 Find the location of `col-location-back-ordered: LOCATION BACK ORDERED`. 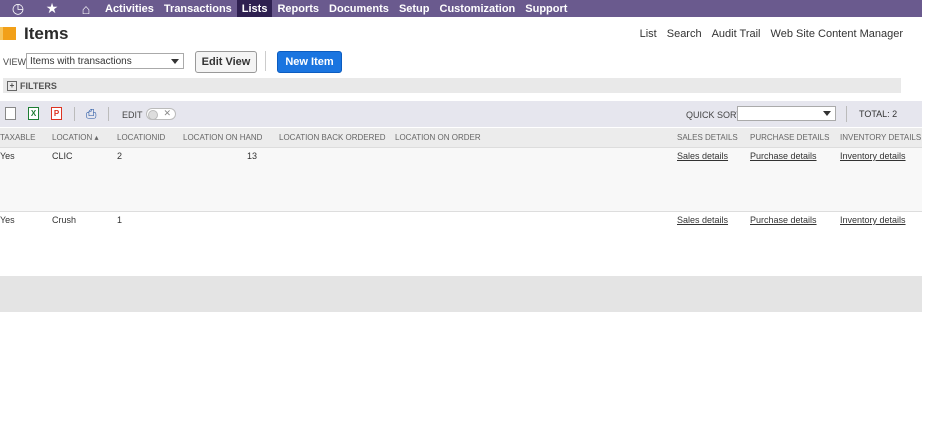

col-location-back-ordered: LOCATION BACK ORDERED is located at coordinates (332, 137).